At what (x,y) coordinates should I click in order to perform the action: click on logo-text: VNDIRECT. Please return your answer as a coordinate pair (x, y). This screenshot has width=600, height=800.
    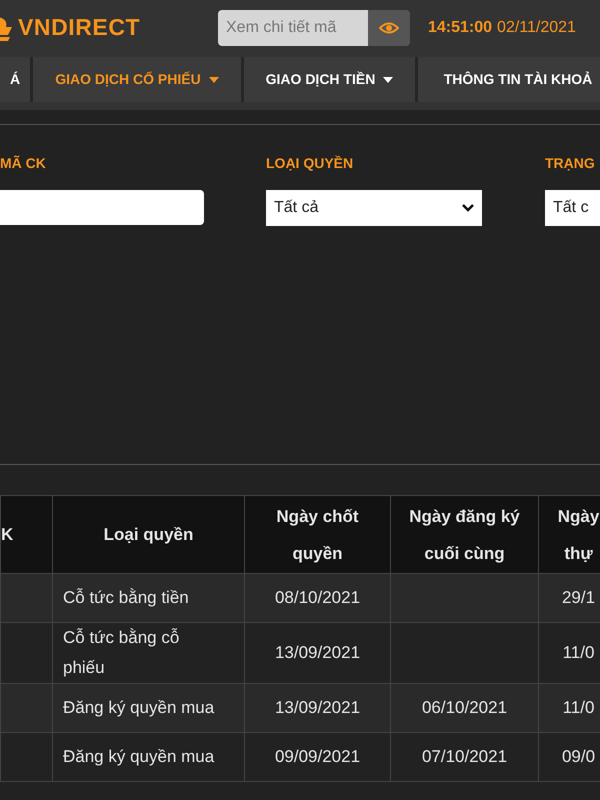
    Looking at the image, I should click on (79, 27).